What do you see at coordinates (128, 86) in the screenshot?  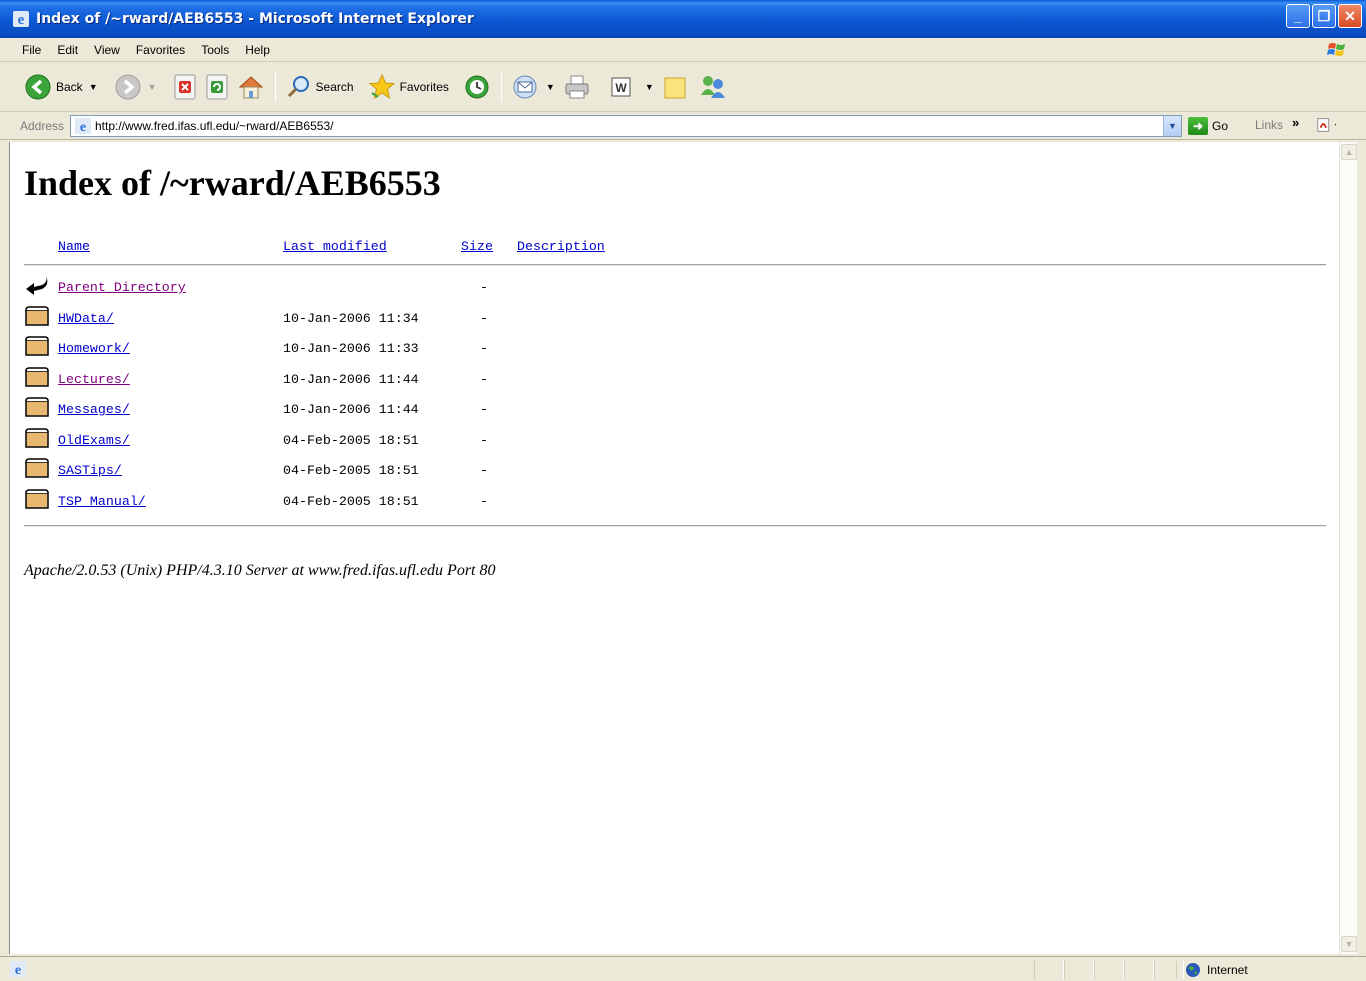 I see `forward-arrow-icon` at bounding box center [128, 86].